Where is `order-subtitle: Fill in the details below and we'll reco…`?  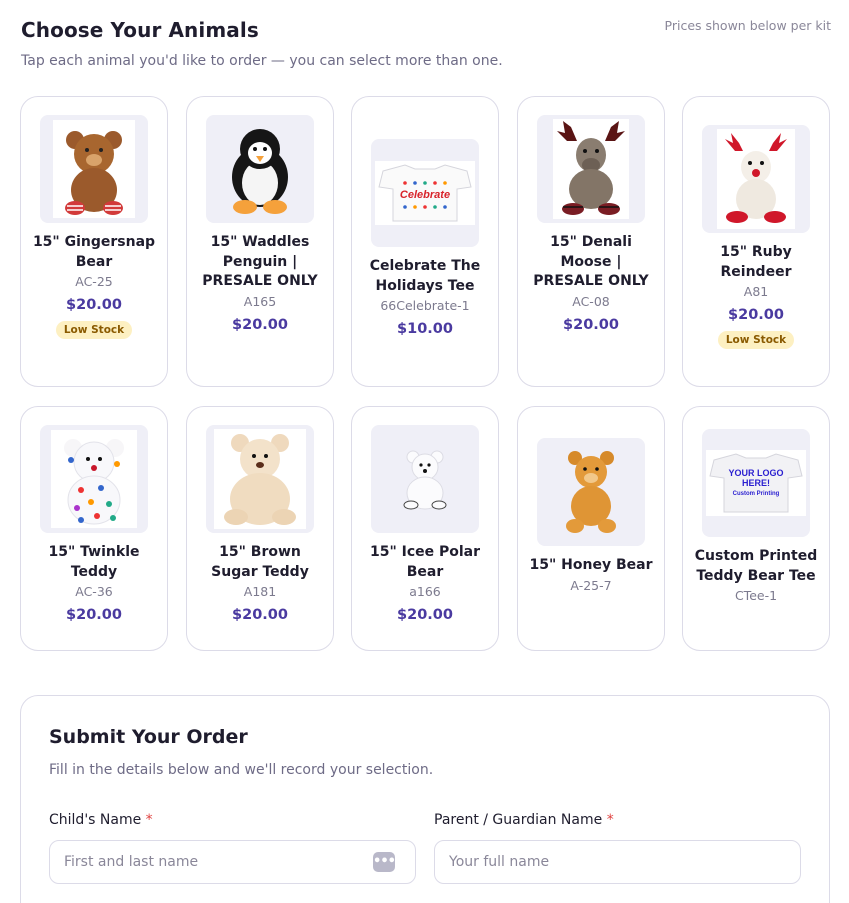 order-subtitle: Fill in the details below and we'll reco… is located at coordinates (241, 770).